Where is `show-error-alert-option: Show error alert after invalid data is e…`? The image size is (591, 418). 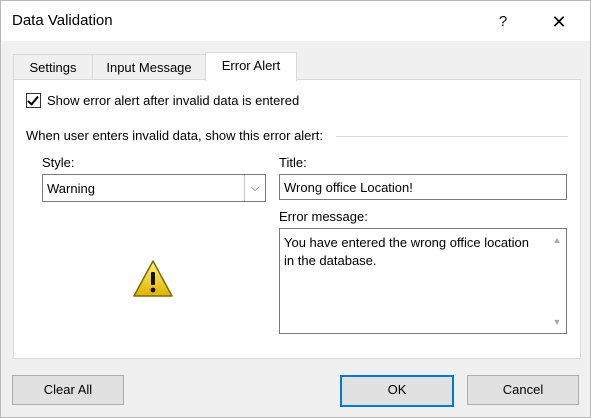 show-error-alert-option: Show error alert after invalid data is e… is located at coordinates (162, 100).